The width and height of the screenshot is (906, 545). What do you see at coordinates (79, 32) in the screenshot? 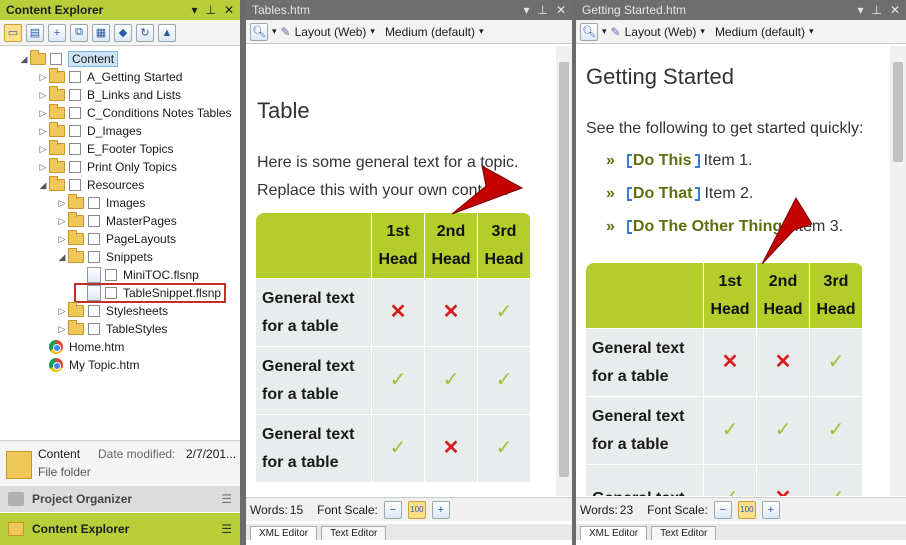
I see `copy-icon: ⧉` at bounding box center [79, 32].